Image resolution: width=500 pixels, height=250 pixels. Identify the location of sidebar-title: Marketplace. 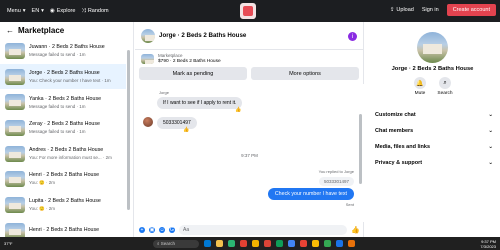
(41, 30).